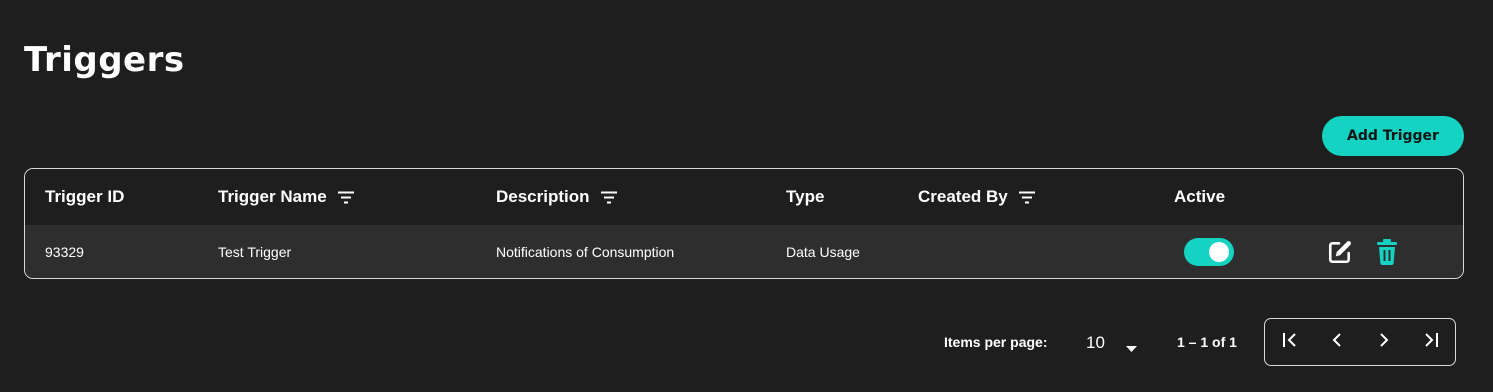 The height and width of the screenshot is (392, 1493). I want to click on column-header-active: Active, so click(1199, 197).